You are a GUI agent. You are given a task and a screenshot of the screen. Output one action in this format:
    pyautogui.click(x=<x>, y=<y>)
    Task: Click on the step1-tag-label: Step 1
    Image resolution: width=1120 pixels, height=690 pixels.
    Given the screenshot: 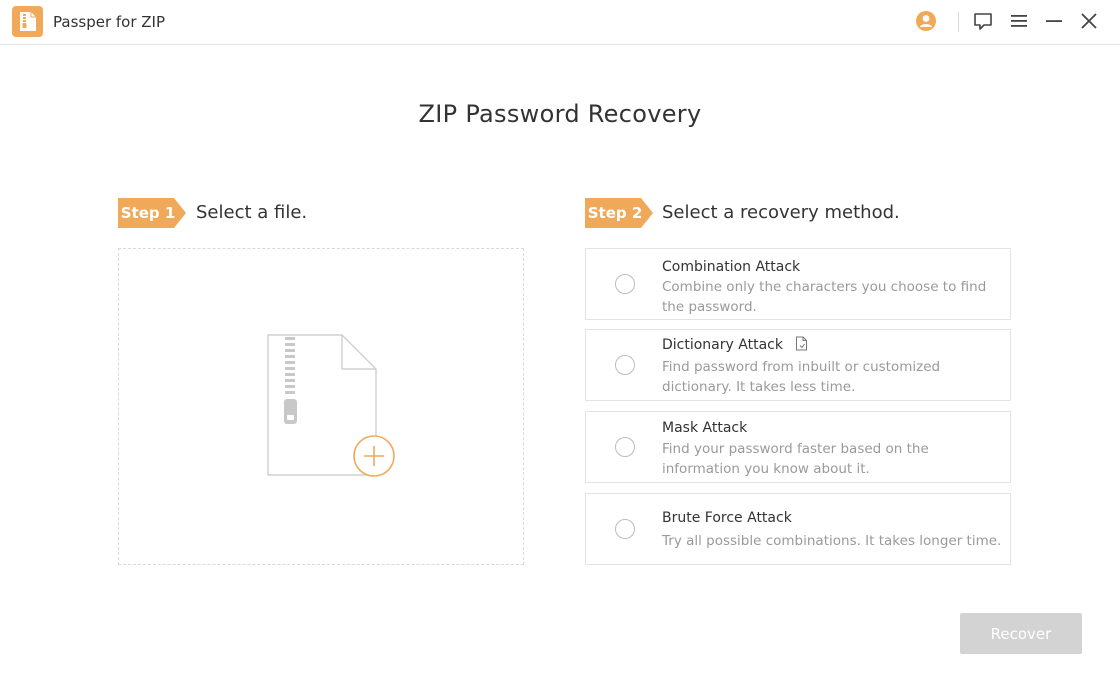 What is the action you would take?
    pyautogui.click(x=148, y=213)
    